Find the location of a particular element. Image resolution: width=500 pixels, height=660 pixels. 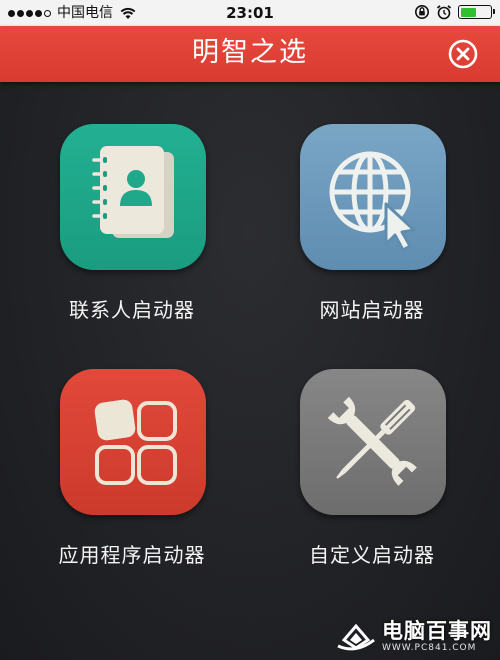

web-launcher-label: 网站启动器 is located at coordinates (372, 310).